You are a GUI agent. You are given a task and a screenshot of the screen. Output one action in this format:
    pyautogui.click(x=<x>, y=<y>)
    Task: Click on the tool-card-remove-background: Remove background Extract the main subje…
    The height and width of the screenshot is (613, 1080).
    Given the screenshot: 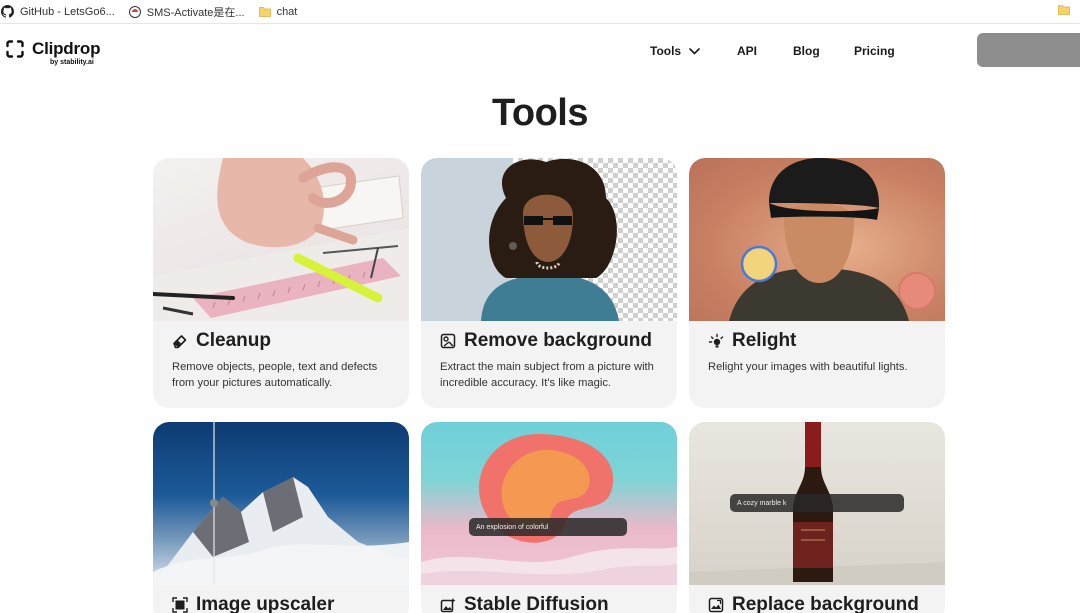 What is the action you would take?
    pyautogui.click(x=549, y=283)
    